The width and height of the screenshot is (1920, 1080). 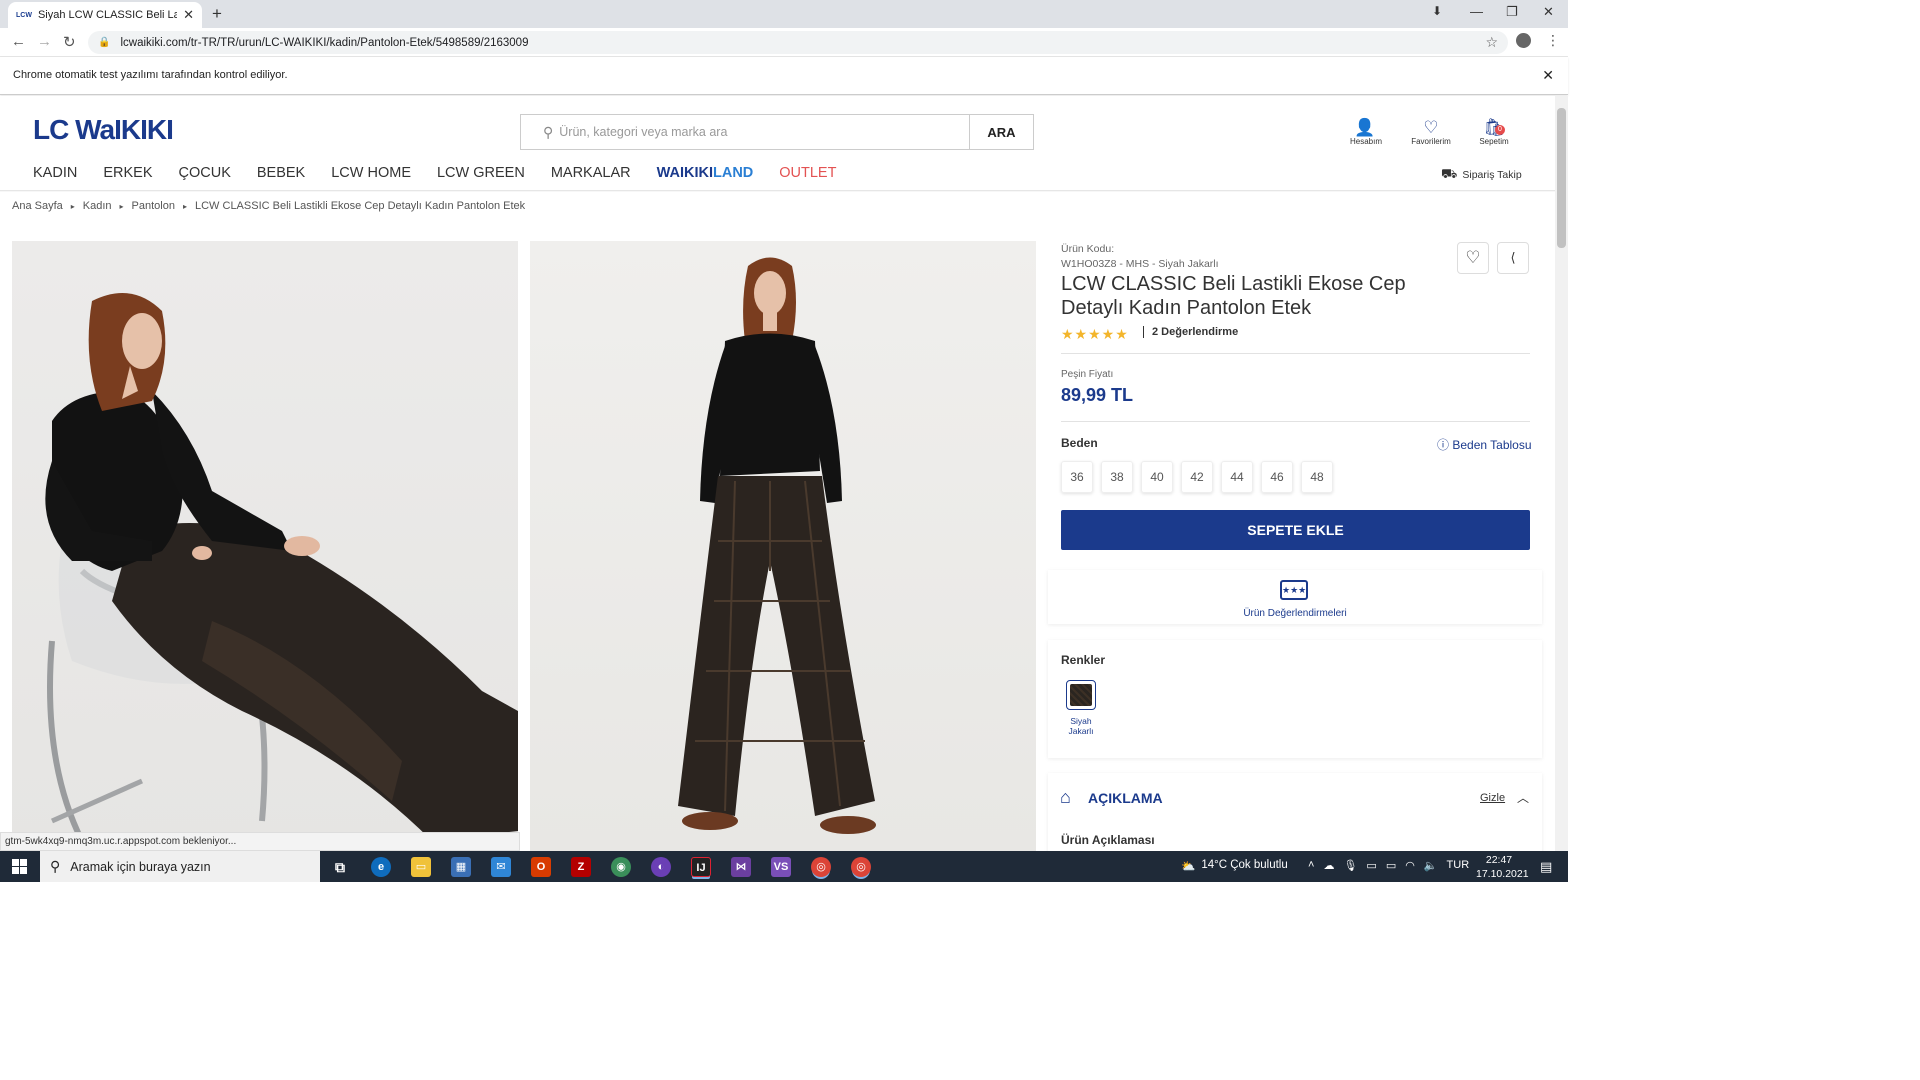 What do you see at coordinates (281, 173) in the screenshot?
I see `nav-item: BEBEK` at bounding box center [281, 173].